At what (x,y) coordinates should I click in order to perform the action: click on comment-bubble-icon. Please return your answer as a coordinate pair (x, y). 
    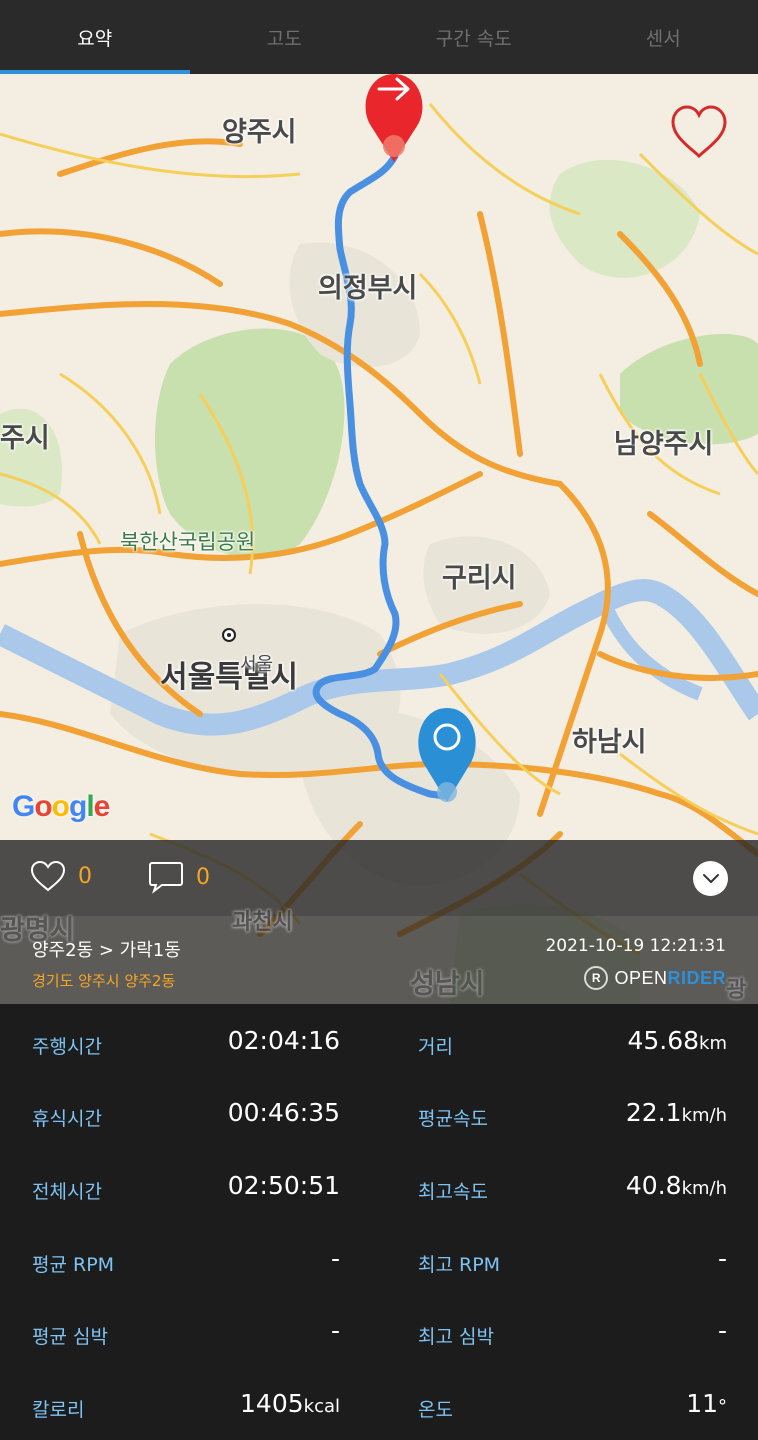
    Looking at the image, I should click on (166, 878).